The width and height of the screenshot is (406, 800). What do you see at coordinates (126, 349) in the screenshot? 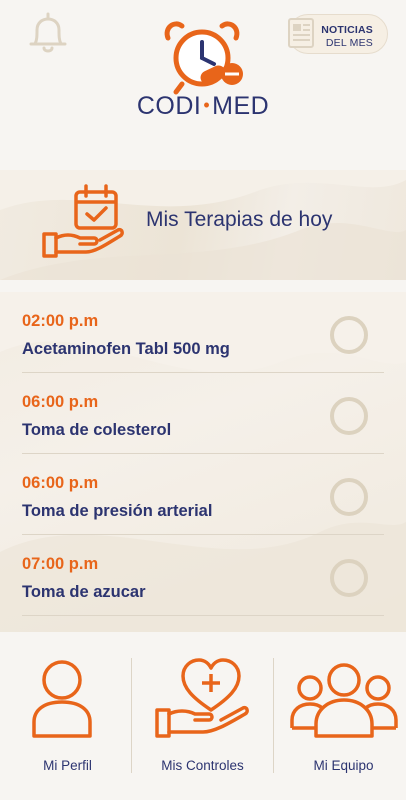
I see `therapy-name: Acetaminofen Tabl 500 mg` at bounding box center [126, 349].